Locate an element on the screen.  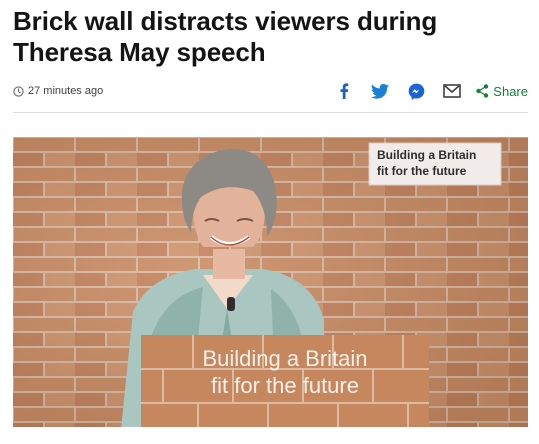
share-button: Share is located at coordinates (502, 91).